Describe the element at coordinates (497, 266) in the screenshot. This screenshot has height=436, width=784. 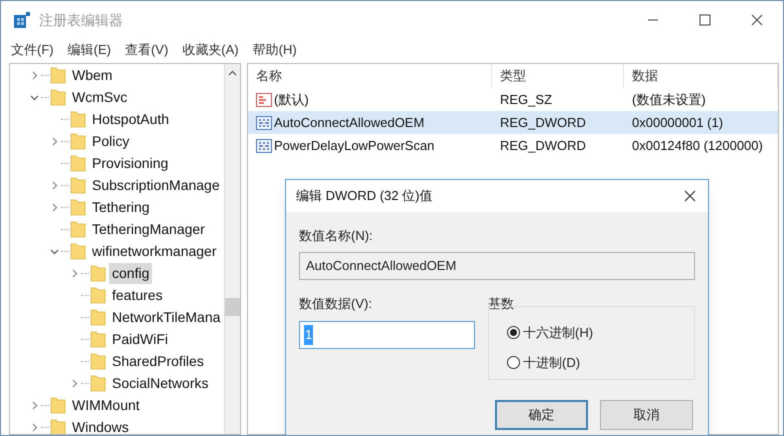
I see `input-field: AutoConnectAllowedOEM` at that location.